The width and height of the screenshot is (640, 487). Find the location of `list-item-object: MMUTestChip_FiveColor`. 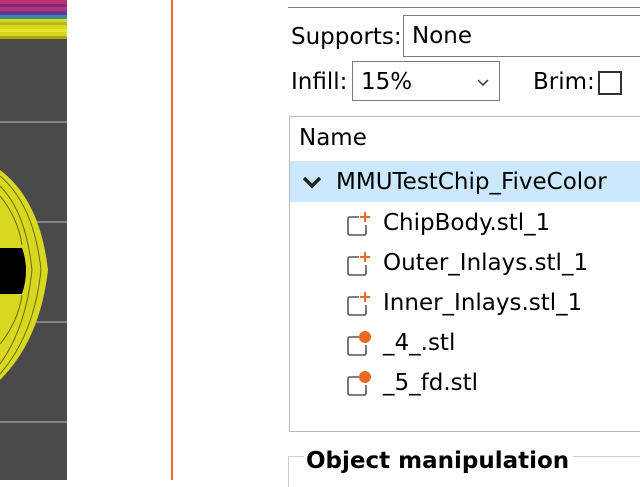

list-item-object: MMUTestChip_FiveColor is located at coordinates (465, 182).